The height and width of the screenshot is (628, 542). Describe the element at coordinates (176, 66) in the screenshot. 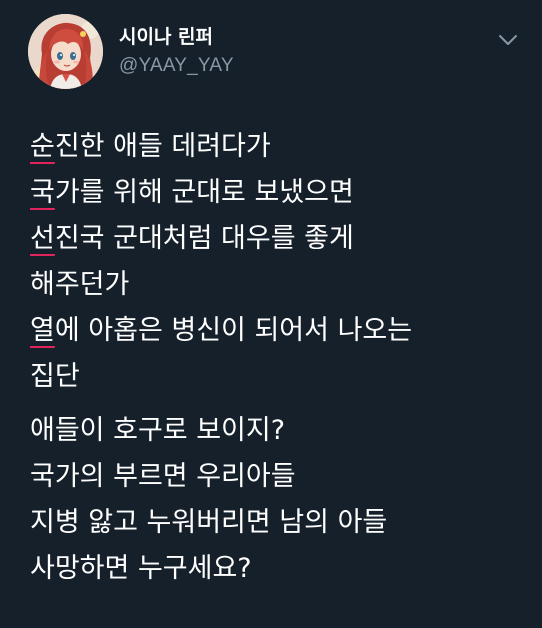

I see `user-handle: @YAAY_YAY` at that location.